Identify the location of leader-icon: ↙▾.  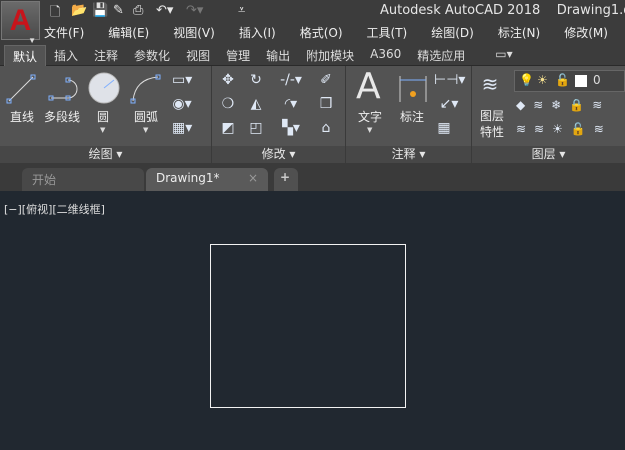
(449, 104).